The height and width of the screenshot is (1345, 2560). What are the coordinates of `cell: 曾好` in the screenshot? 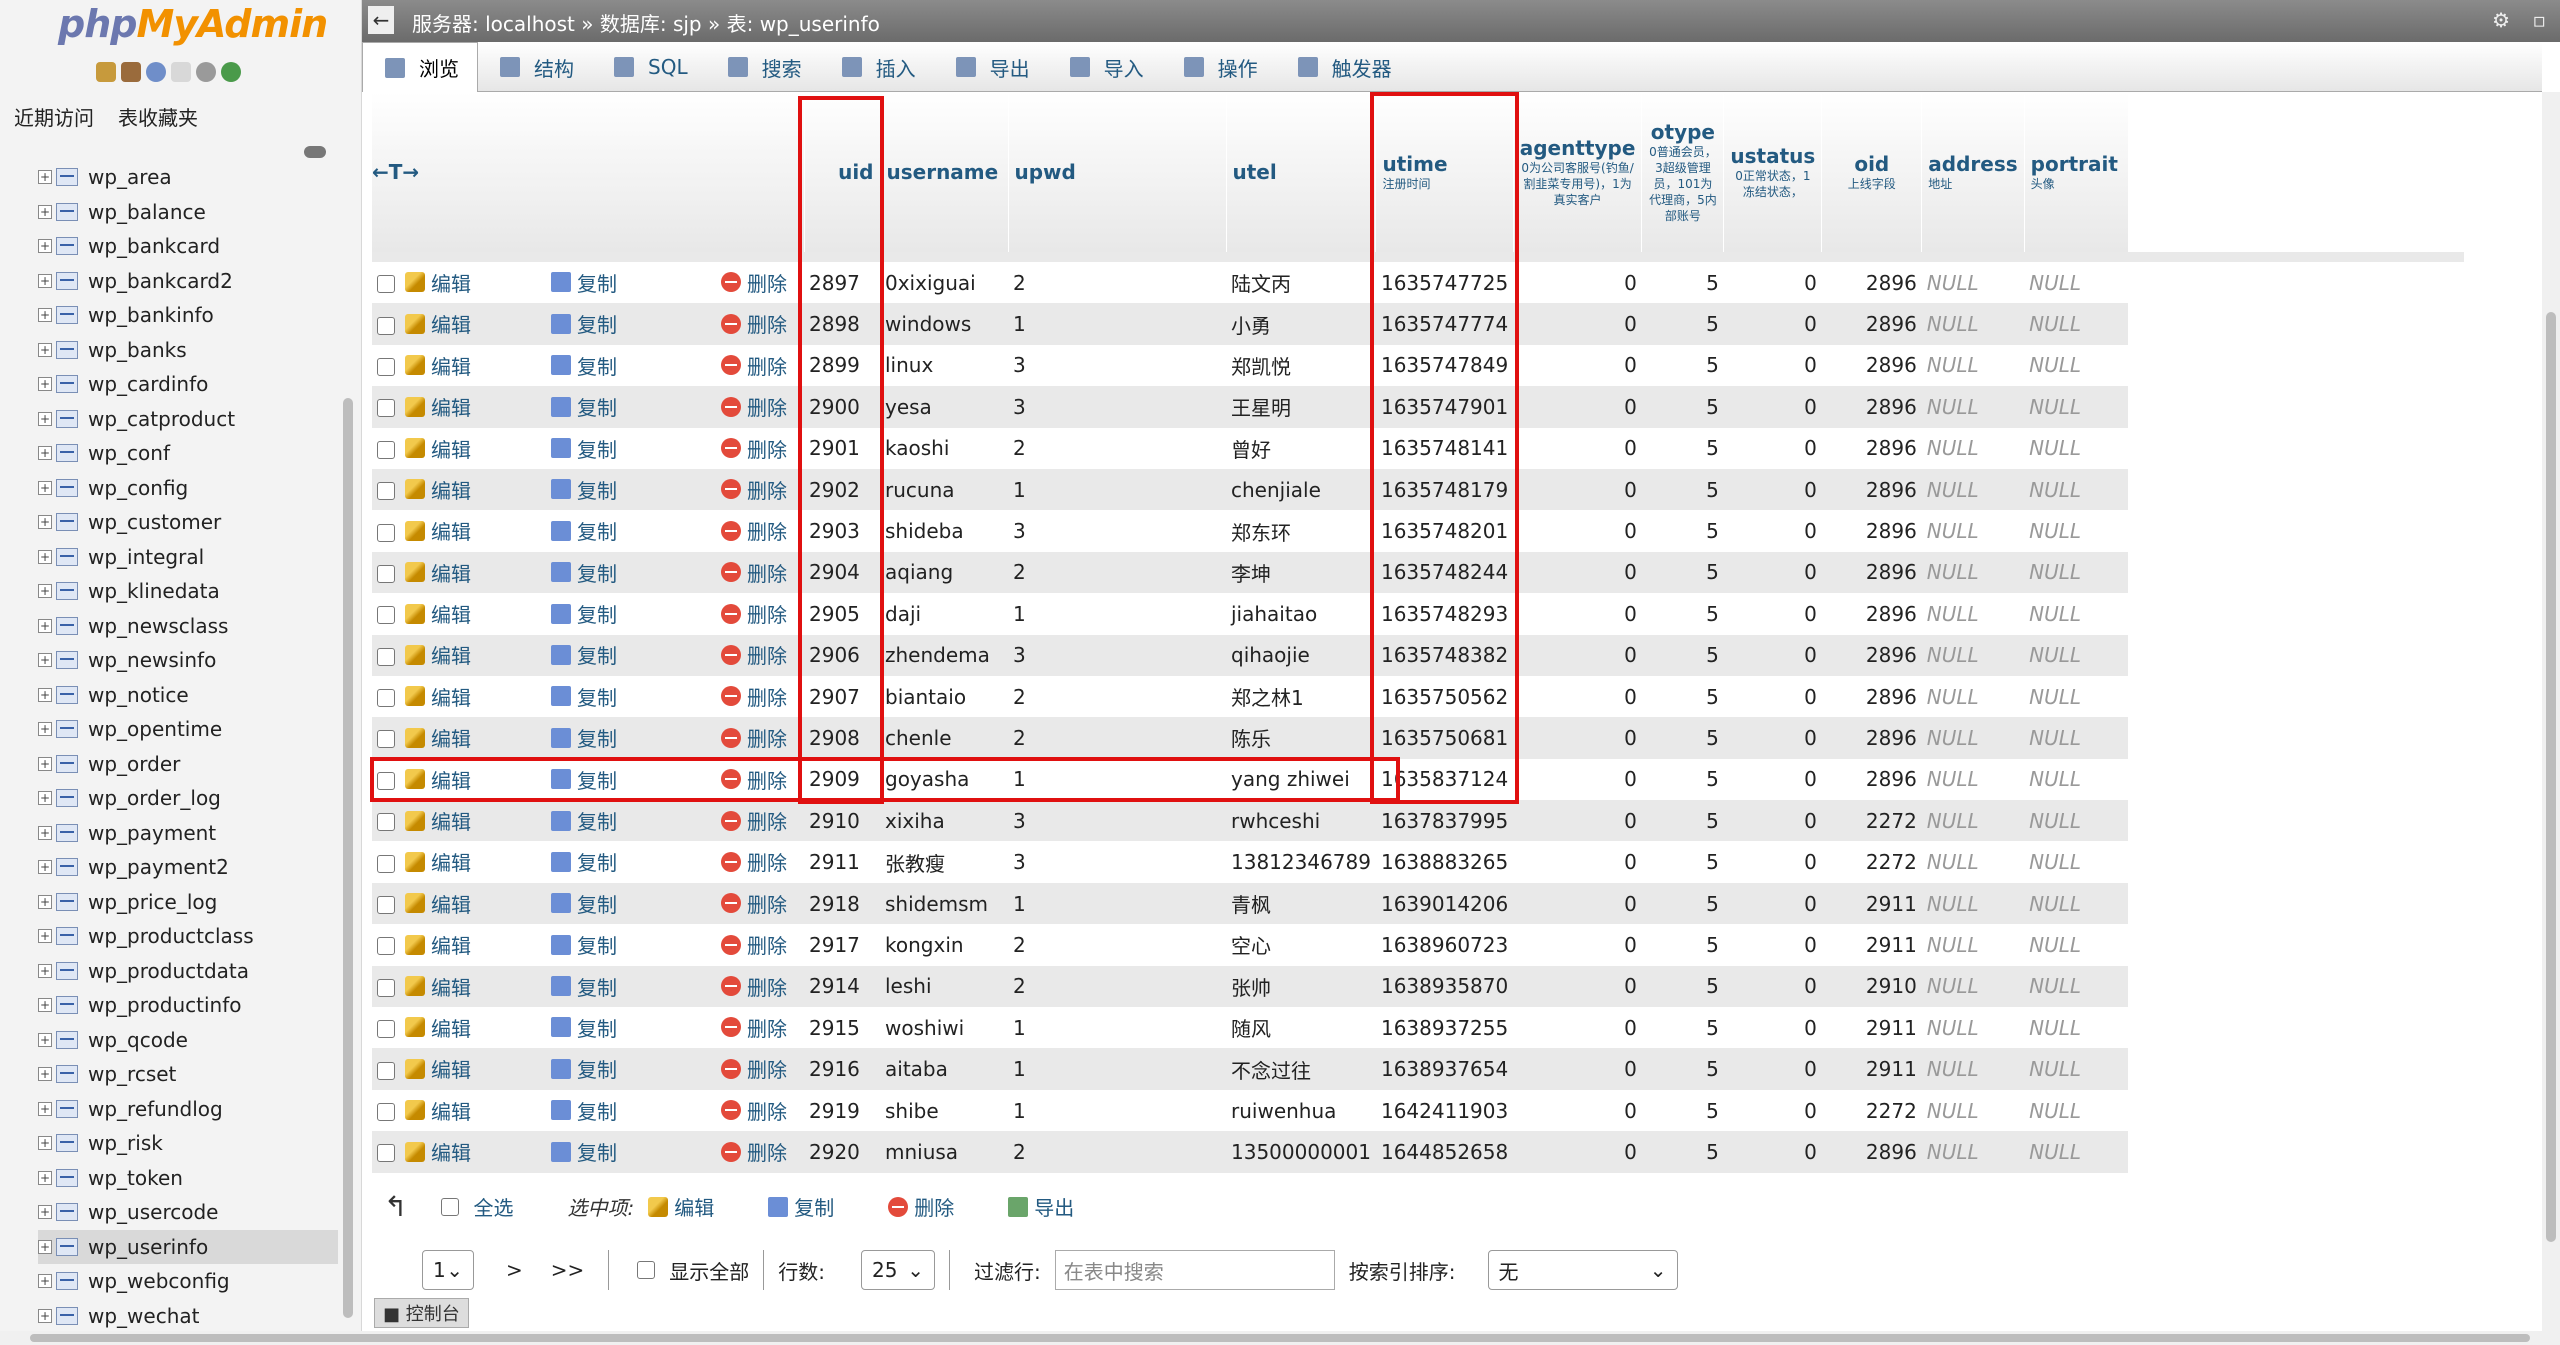 It's located at (1301, 448).